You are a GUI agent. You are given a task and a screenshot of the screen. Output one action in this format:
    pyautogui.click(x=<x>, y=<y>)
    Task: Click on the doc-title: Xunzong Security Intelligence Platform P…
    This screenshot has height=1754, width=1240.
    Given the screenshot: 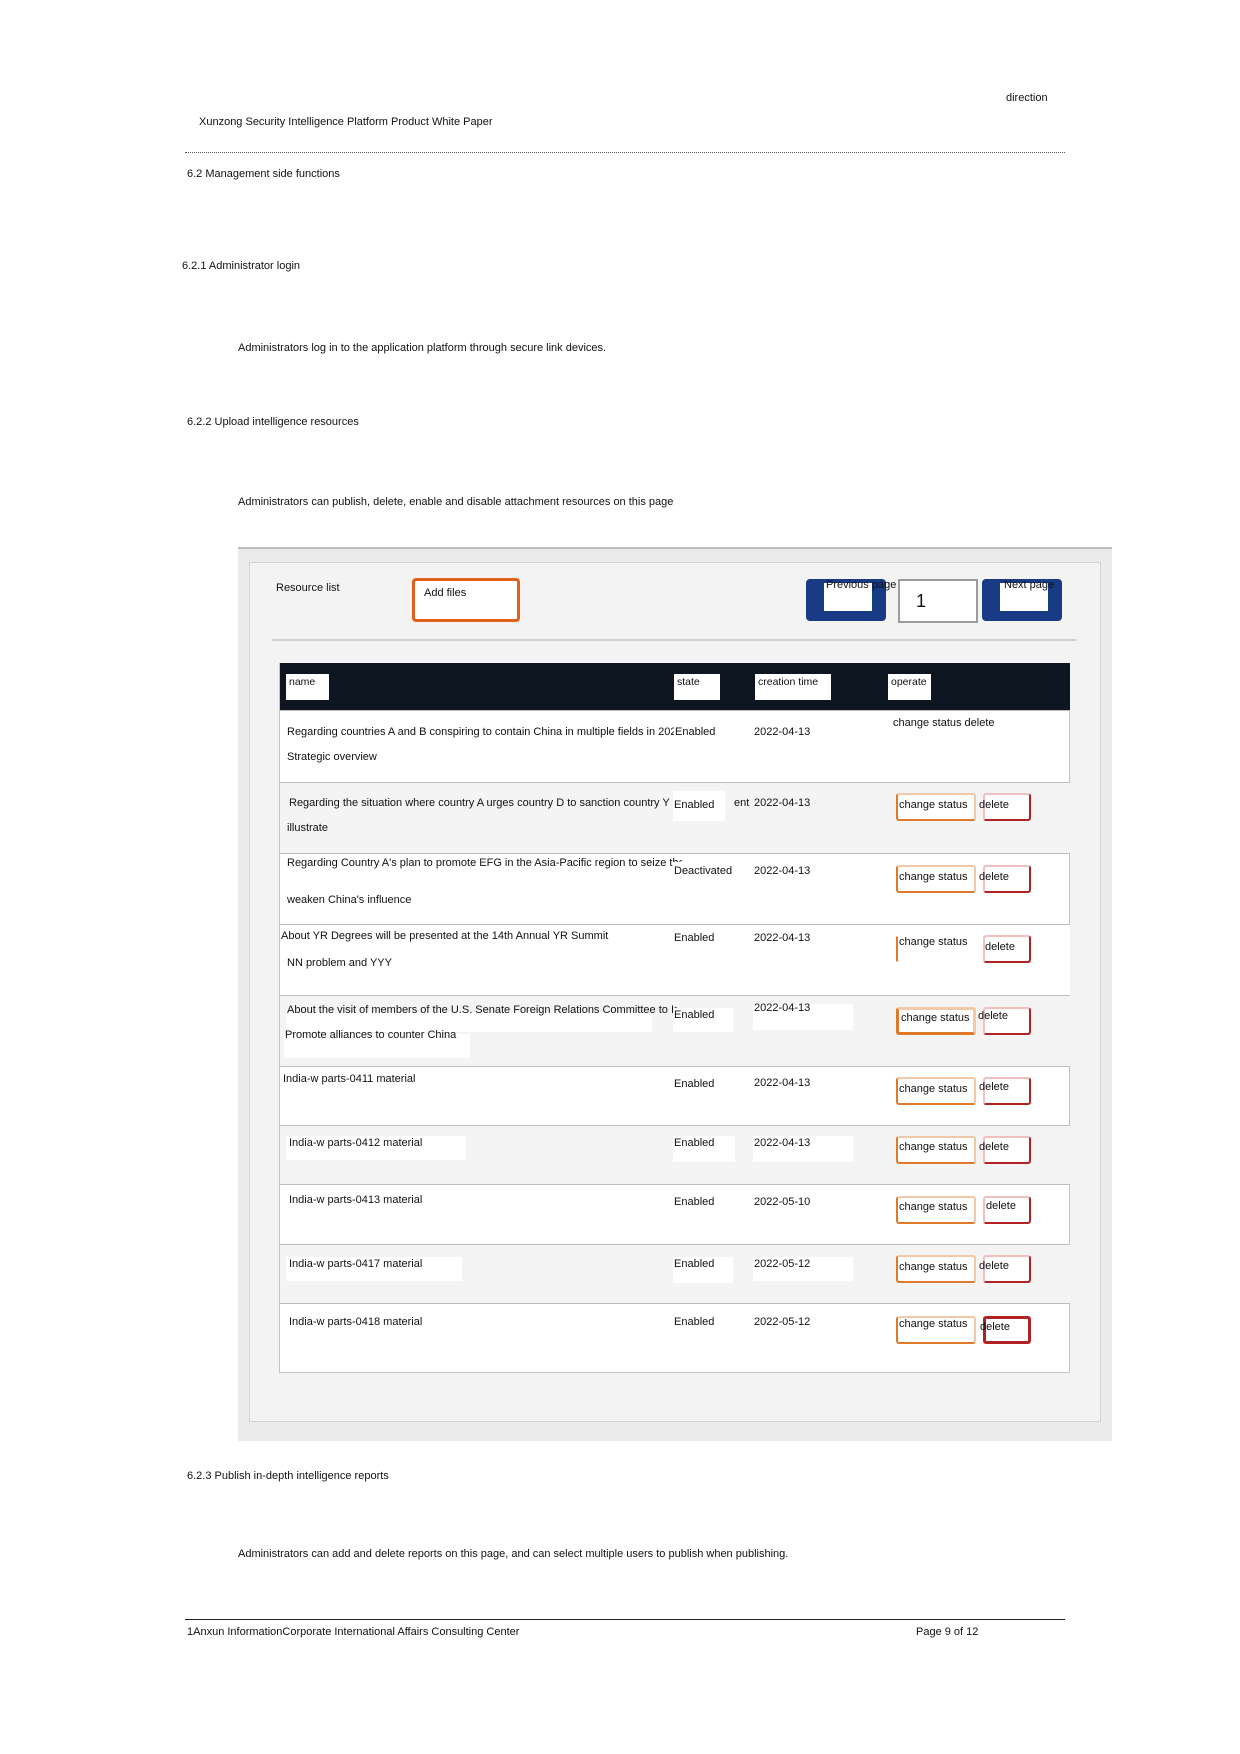 What is the action you would take?
    pyautogui.click(x=346, y=122)
    